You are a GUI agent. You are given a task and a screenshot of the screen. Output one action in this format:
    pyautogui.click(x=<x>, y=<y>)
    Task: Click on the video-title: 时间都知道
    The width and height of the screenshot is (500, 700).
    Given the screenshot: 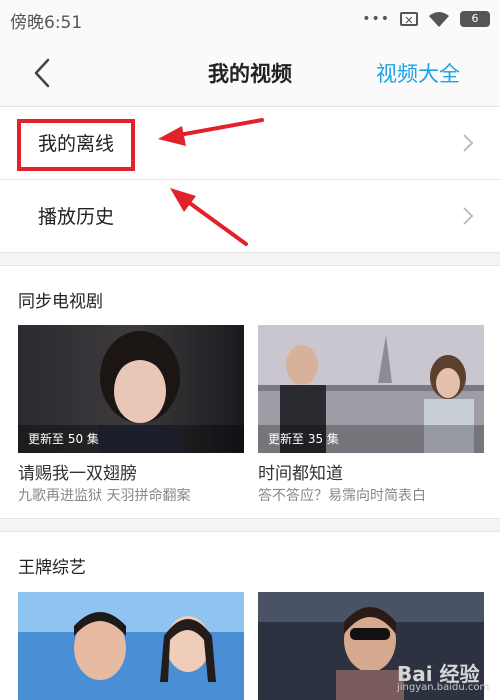 What is the action you would take?
    pyautogui.click(x=300, y=474)
    